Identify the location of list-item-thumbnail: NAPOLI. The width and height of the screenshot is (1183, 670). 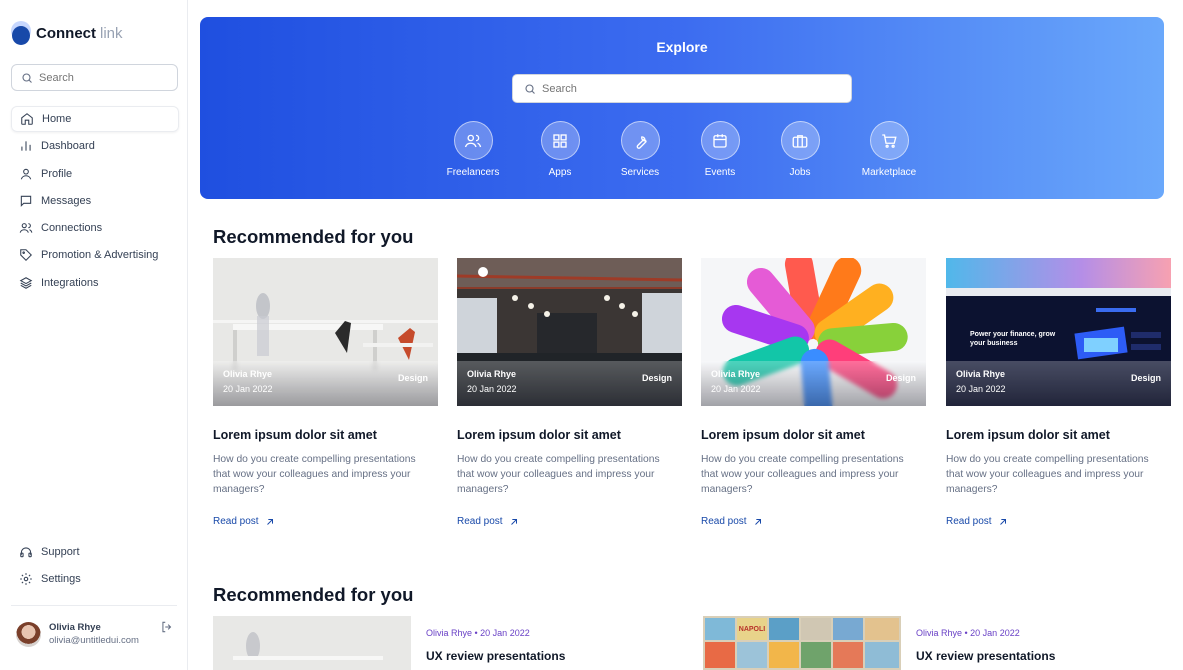
(802, 643).